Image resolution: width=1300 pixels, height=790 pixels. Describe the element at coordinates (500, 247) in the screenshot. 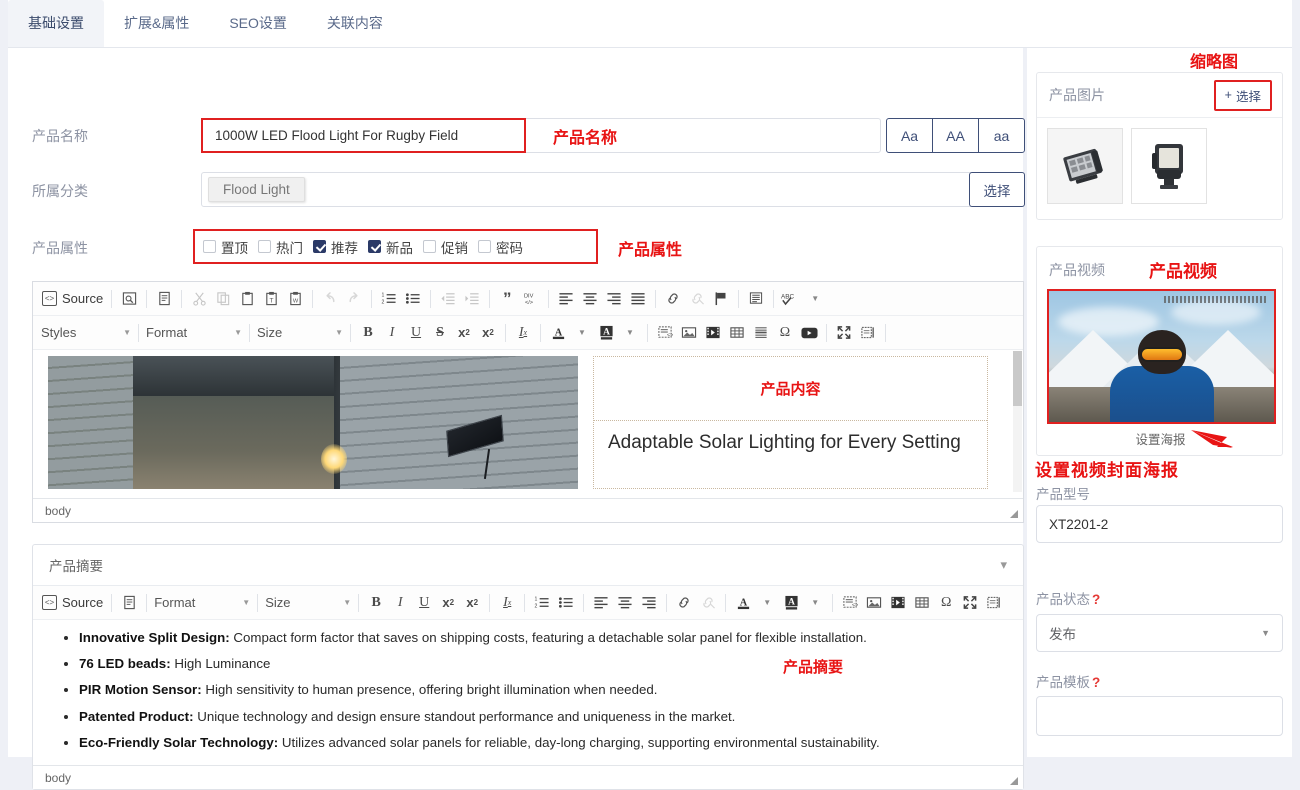

I see `checkbox-item-password: 密码` at that location.